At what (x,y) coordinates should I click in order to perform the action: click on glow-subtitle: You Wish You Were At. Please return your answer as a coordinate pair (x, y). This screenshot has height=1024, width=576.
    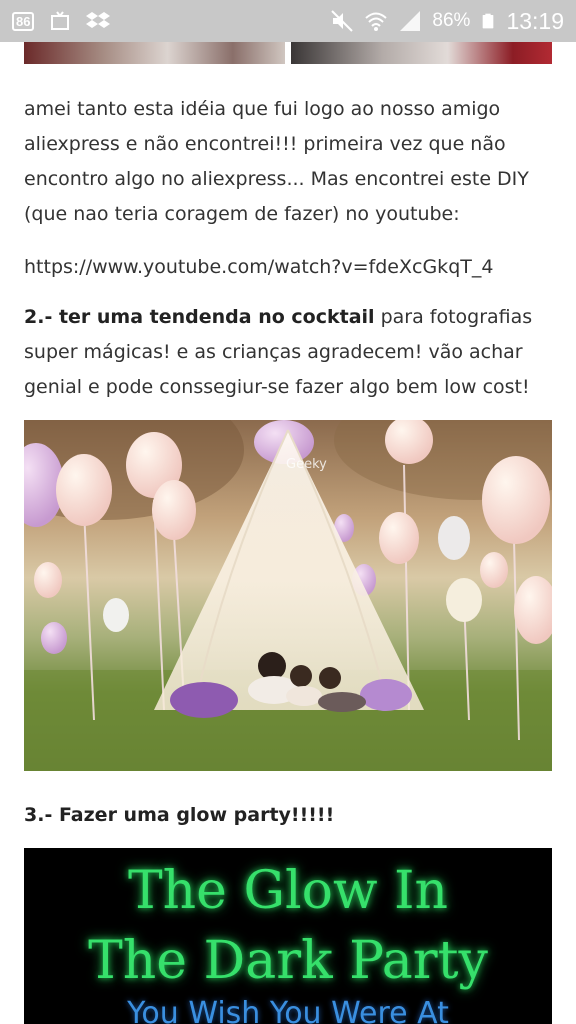
    Looking at the image, I should click on (288, 1010).